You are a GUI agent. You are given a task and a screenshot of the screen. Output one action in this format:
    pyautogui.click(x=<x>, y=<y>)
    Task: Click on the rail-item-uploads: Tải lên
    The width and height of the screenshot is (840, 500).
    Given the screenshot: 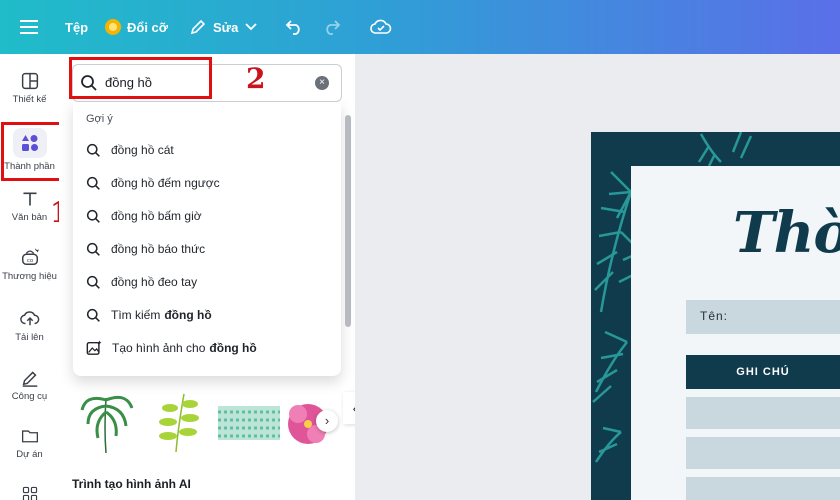 What is the action you would take?
    pyautogui.click(x=29, y=325)
    